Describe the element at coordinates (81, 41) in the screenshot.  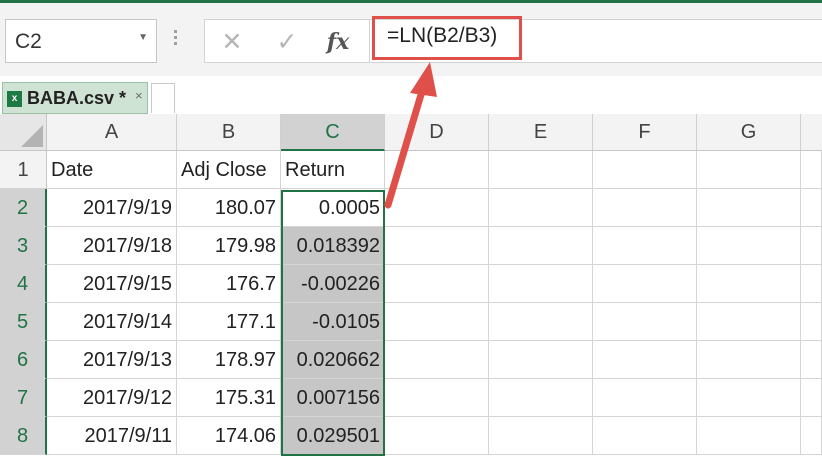
I see `name-box: C2 ▼` at that location.